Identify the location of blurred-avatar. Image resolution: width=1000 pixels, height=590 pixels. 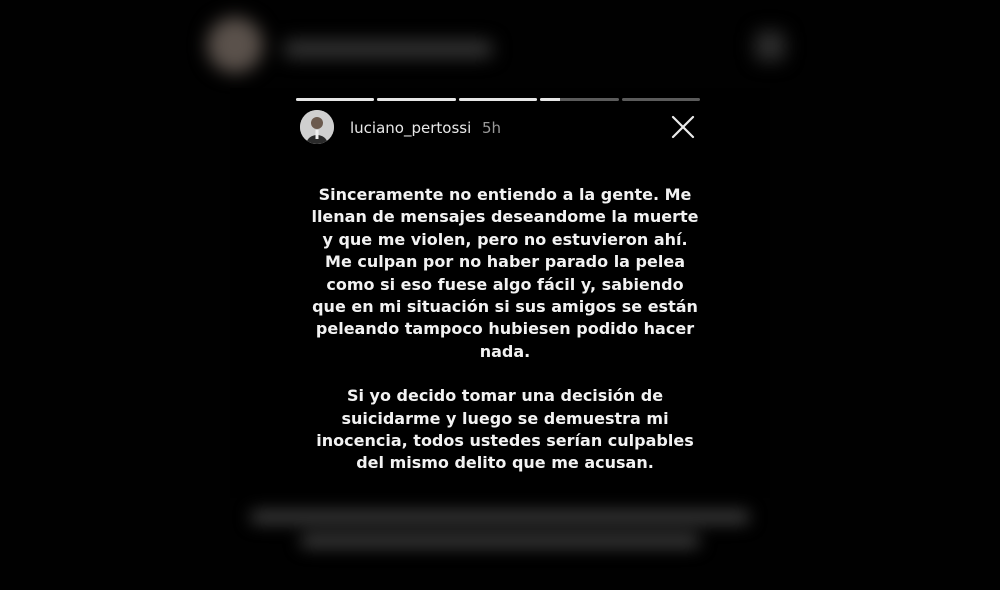
(235, 45).